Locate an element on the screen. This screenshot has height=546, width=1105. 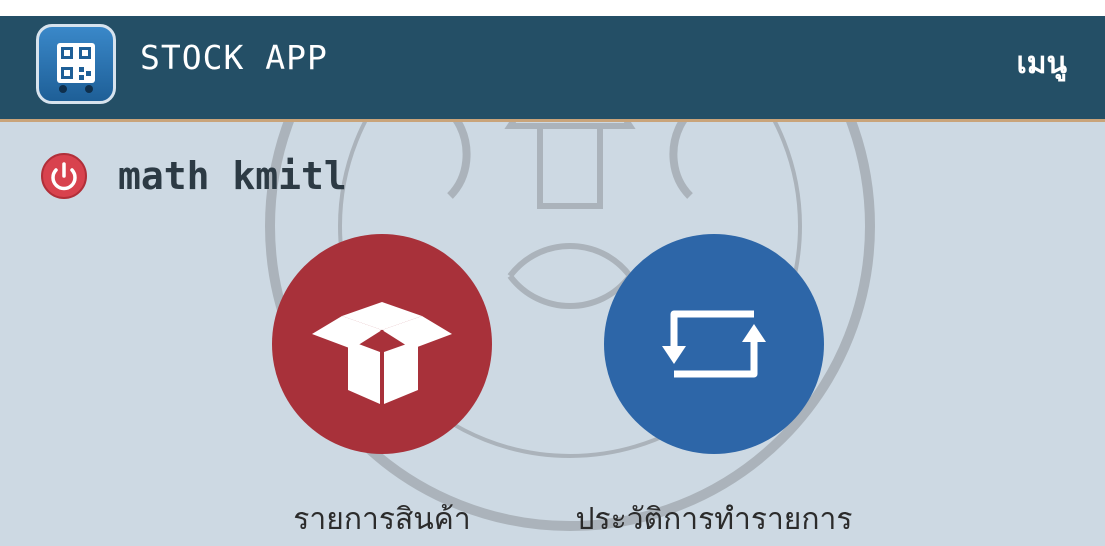
app-title: STOCK APP is located at coordinates (234, 57).